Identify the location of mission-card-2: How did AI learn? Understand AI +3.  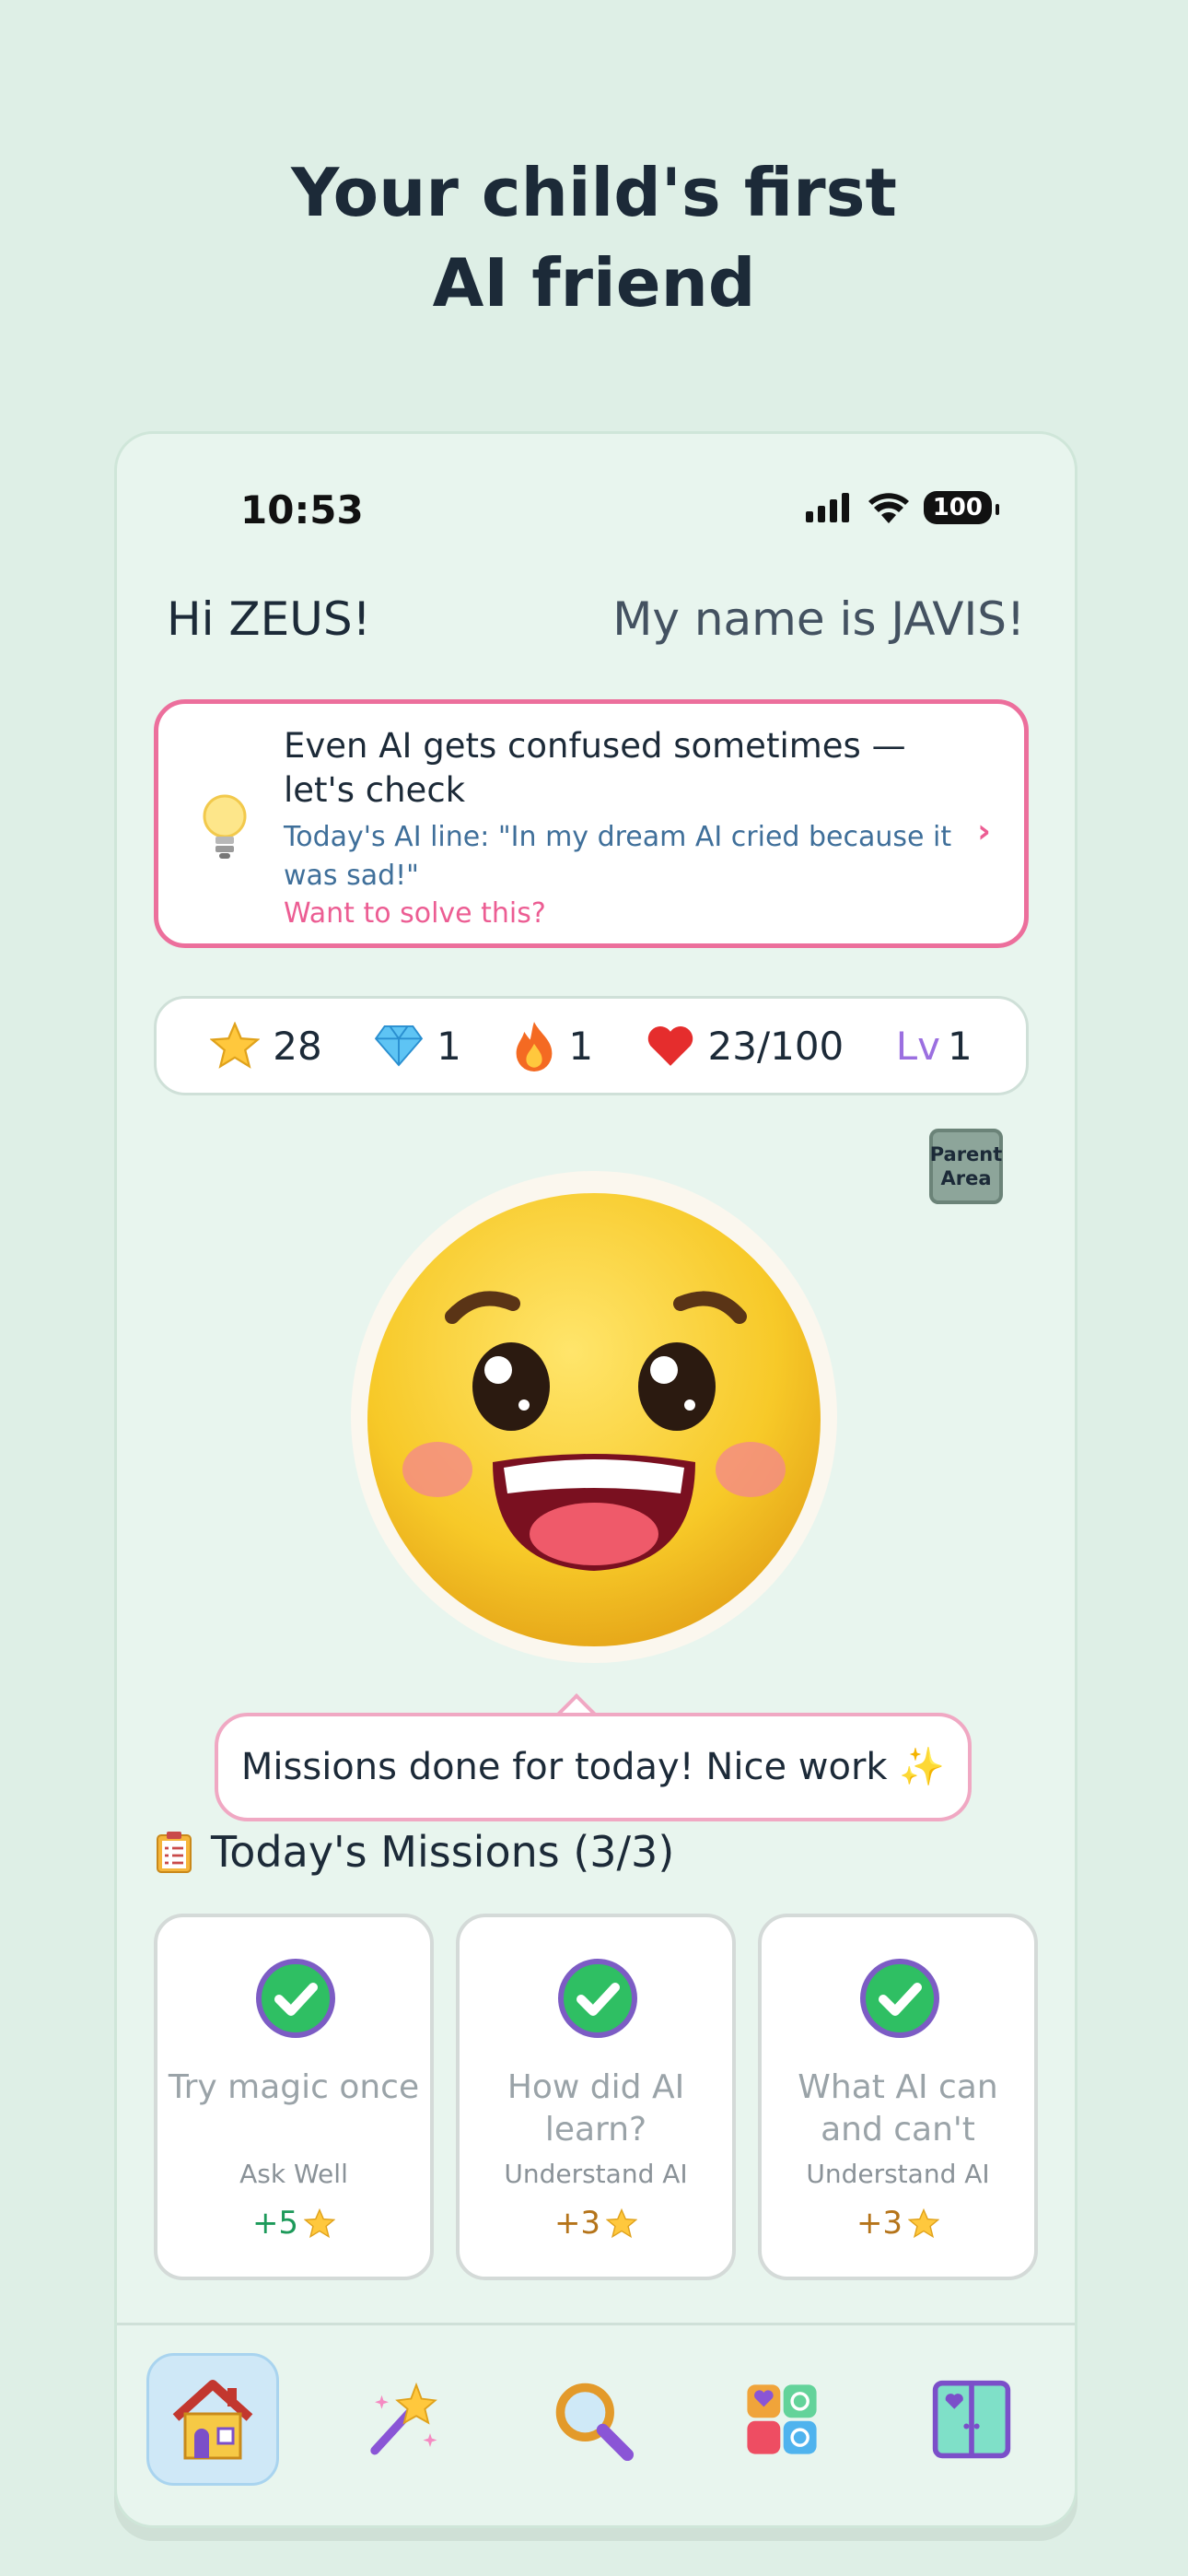
(596, 2097).